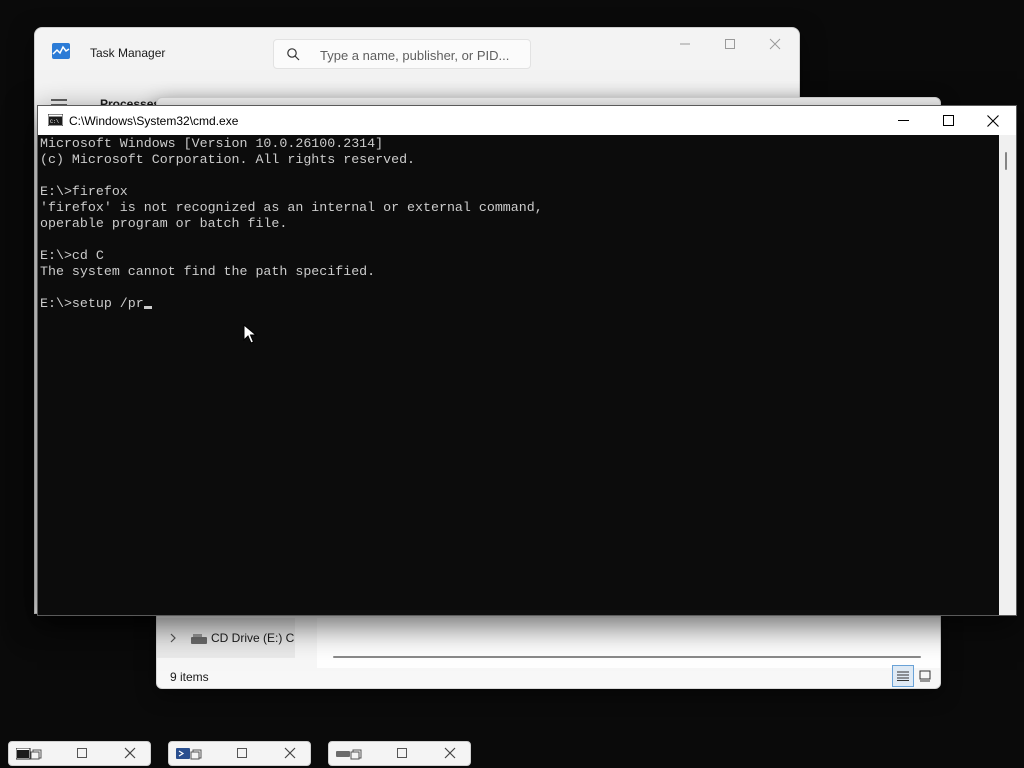 This screenshot has height=768, width=1024. I want to click on scrollbar-thumb, so click(1006, 161).